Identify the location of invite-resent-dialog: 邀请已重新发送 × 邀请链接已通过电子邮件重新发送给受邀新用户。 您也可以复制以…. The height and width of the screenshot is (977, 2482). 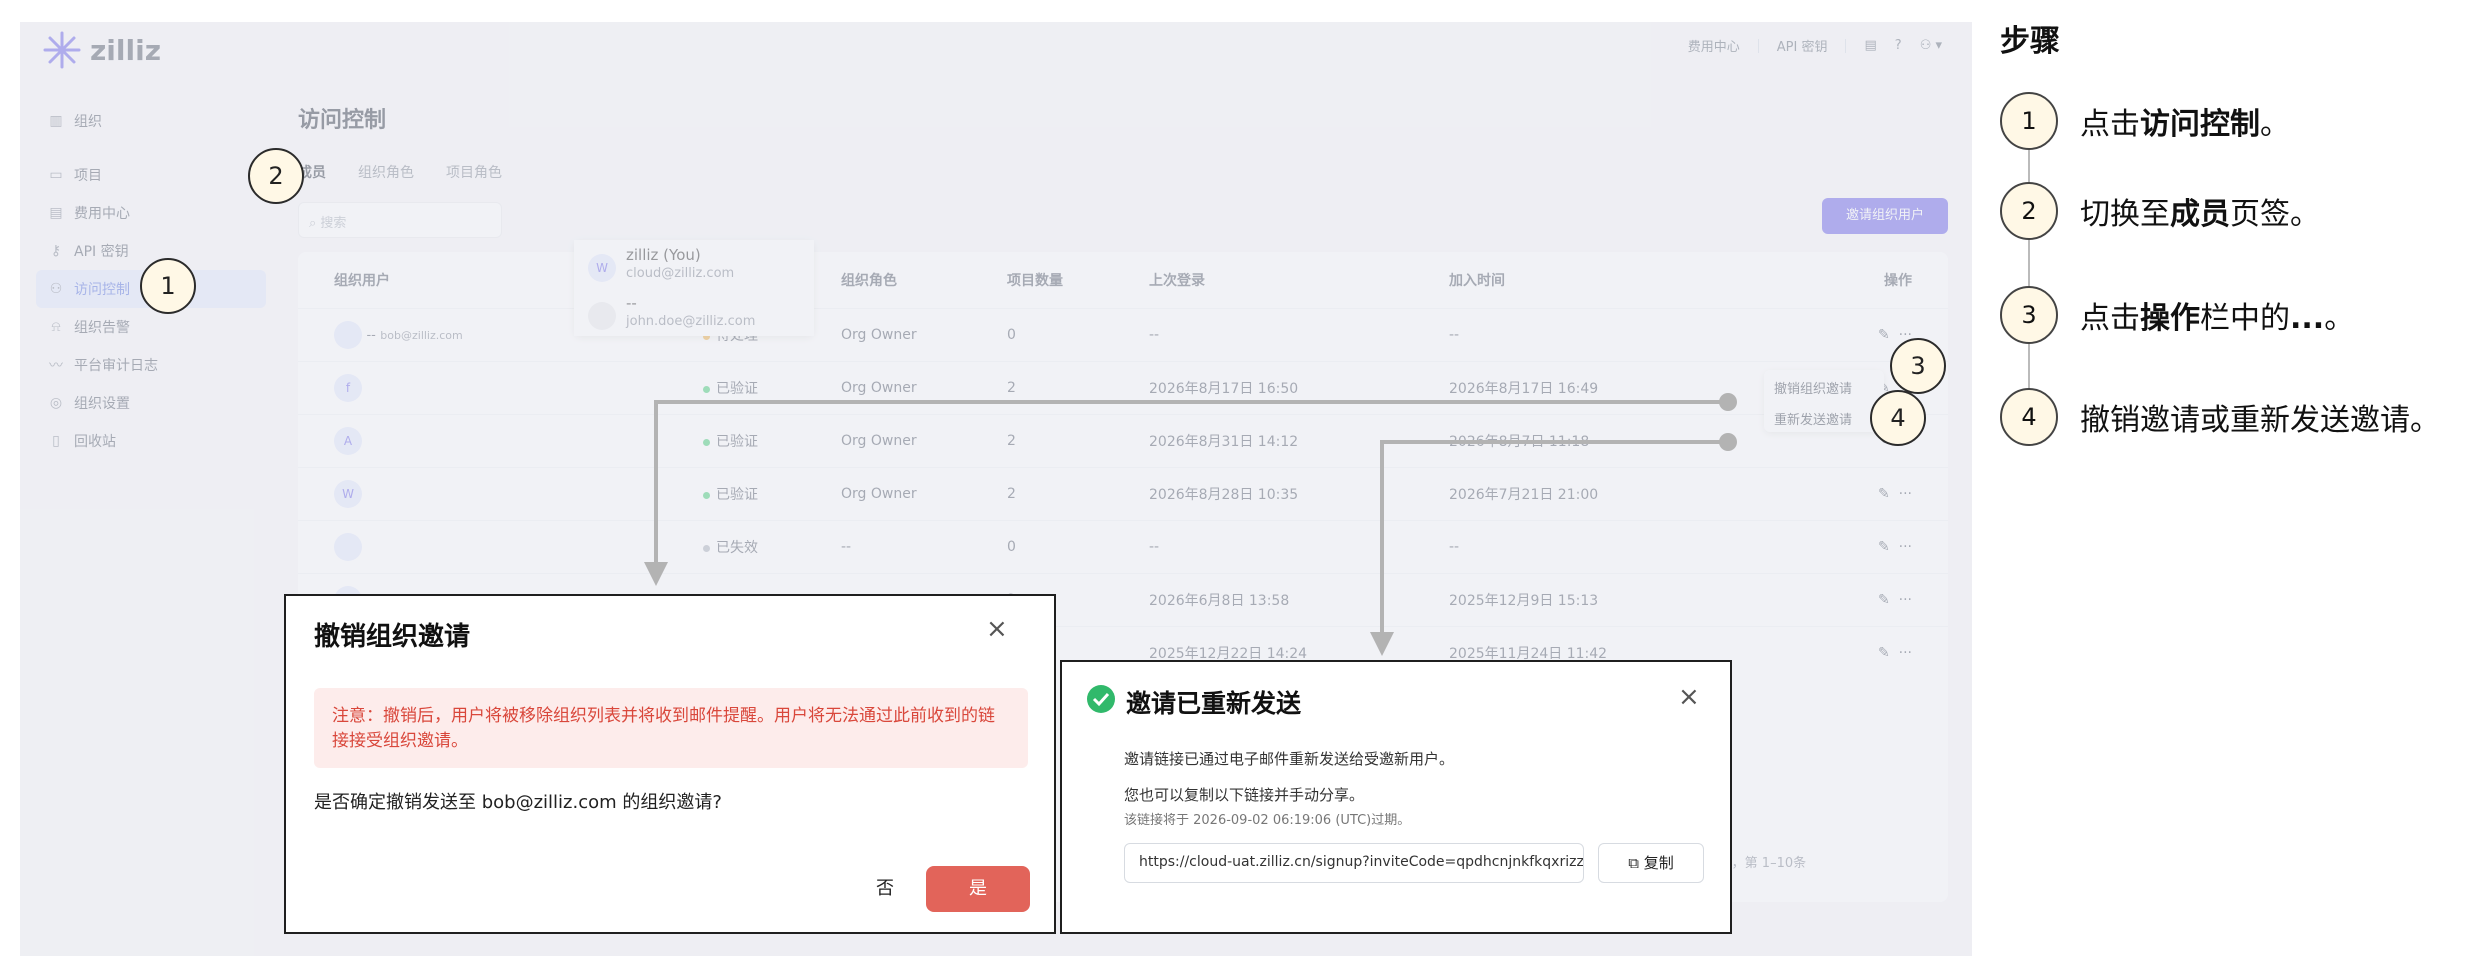
(1396, 797).